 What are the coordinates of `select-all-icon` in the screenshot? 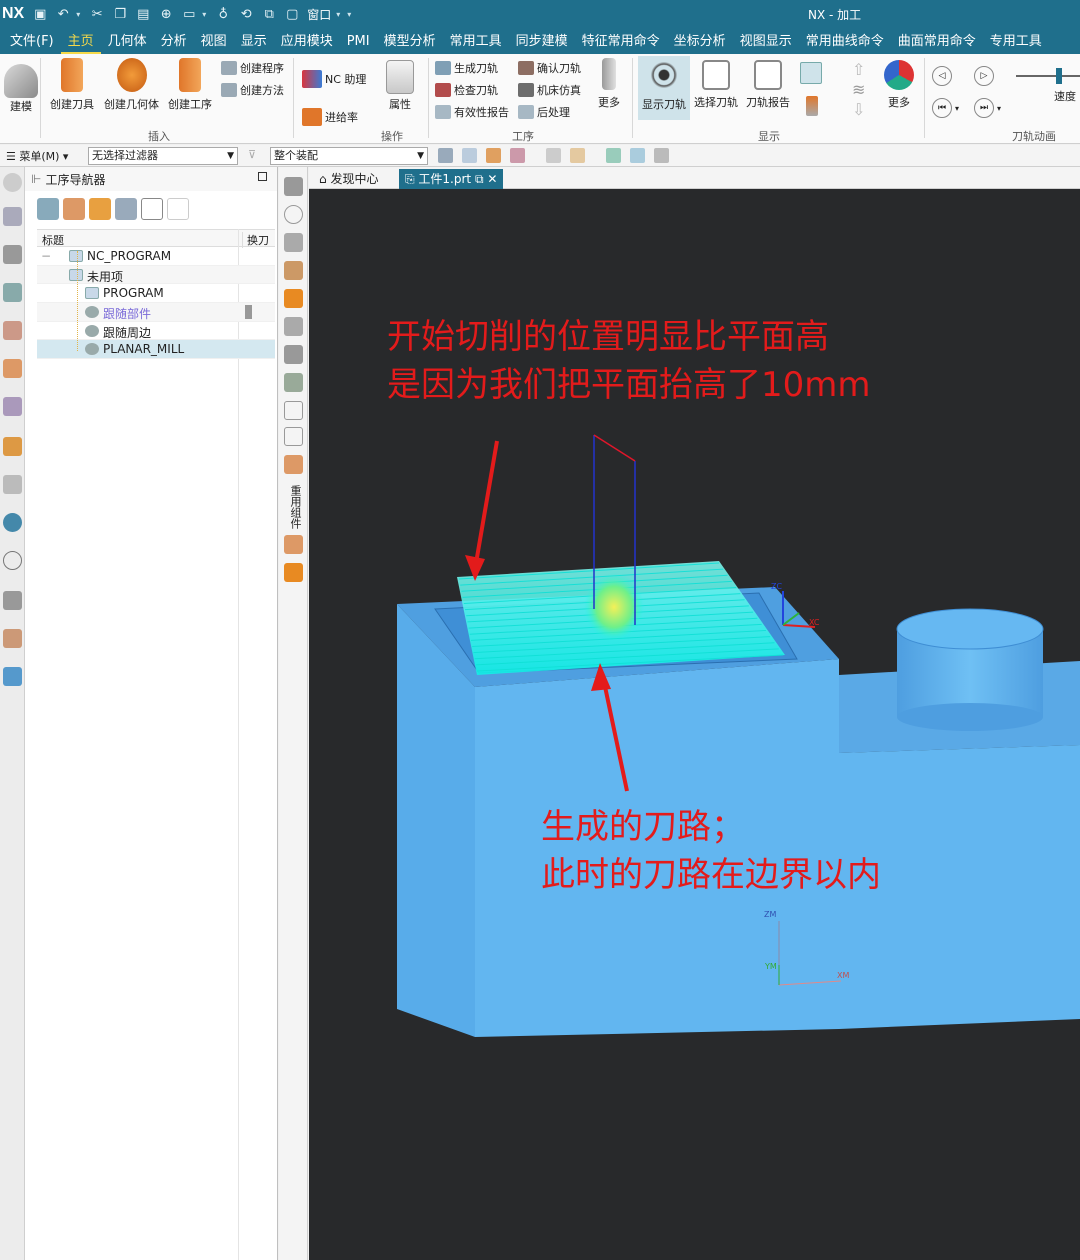 It's located at (469, 155).